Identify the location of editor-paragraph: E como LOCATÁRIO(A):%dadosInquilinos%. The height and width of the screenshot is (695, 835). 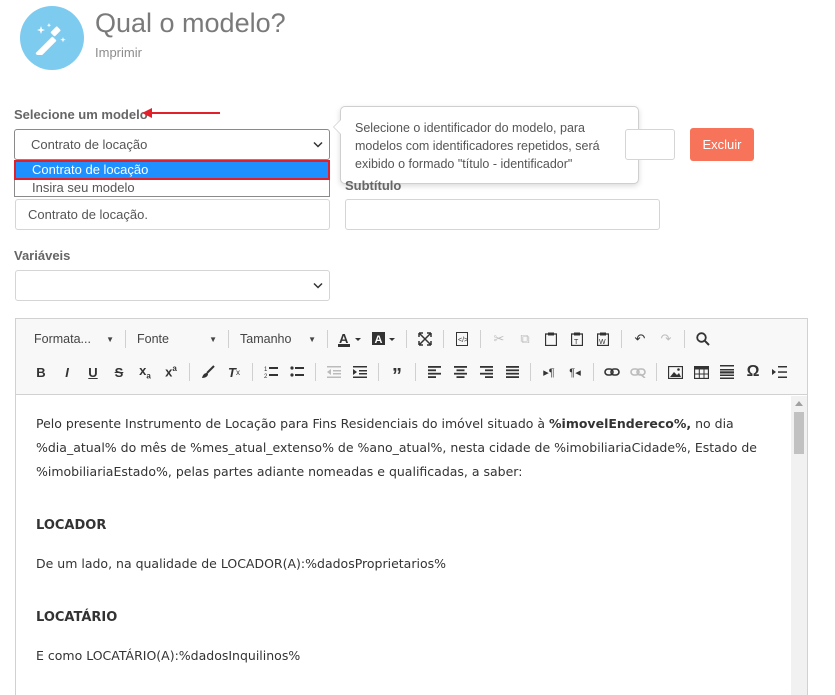
(168, 655).